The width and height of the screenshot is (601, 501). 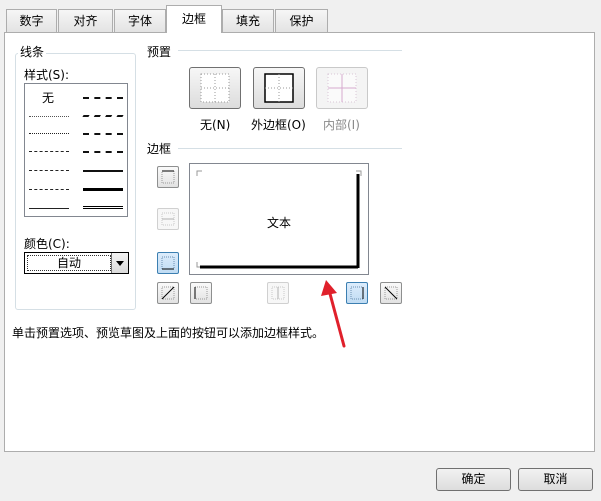 I want to click on line-style-dashed, so click(x=49, y=189).